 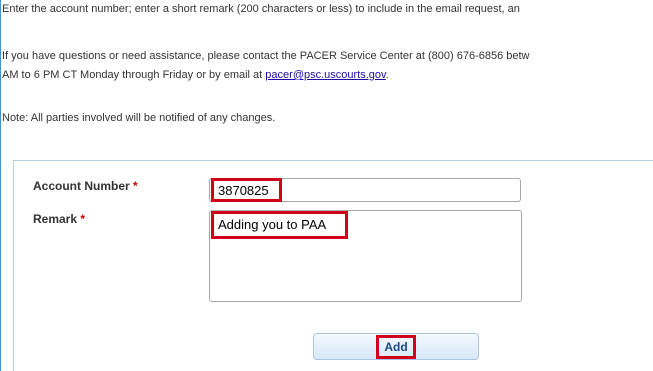 I want to click on remark-label-text: Remark, so click(x=55, y=219).